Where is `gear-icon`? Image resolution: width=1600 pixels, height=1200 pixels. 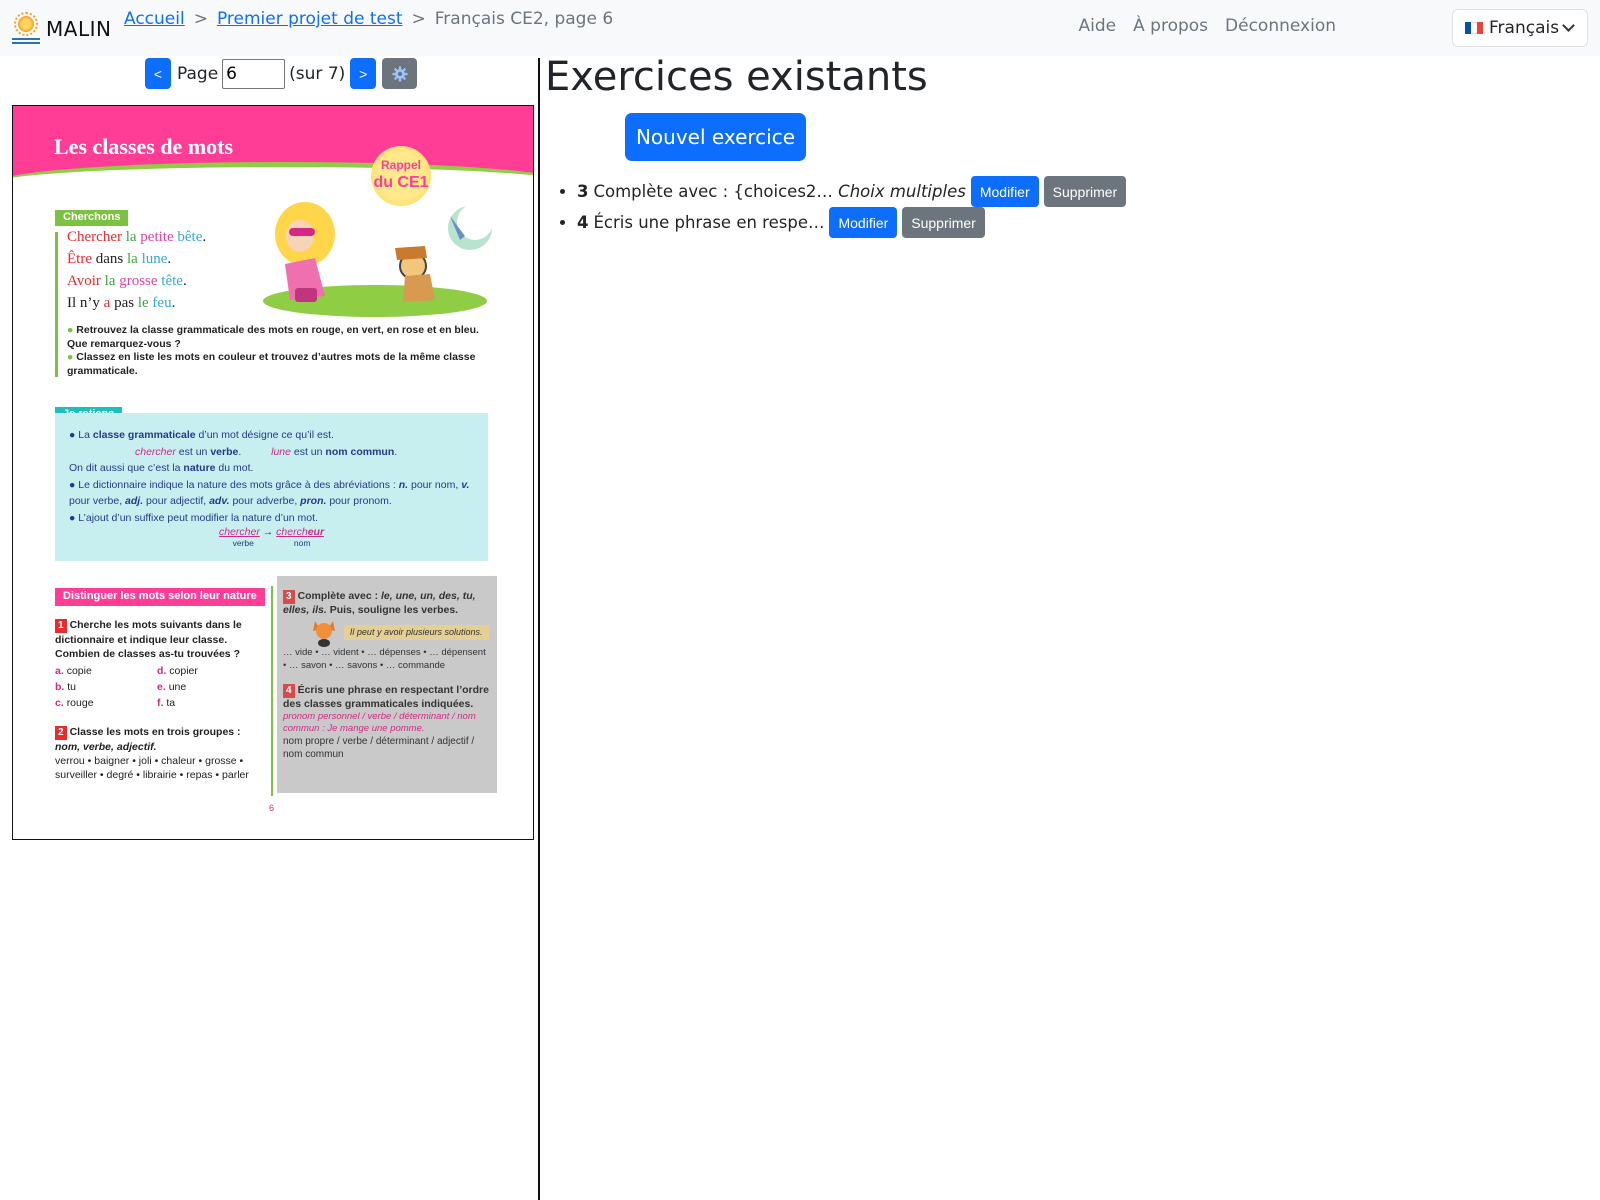 gear-icon is located at coordinates (400, 73).